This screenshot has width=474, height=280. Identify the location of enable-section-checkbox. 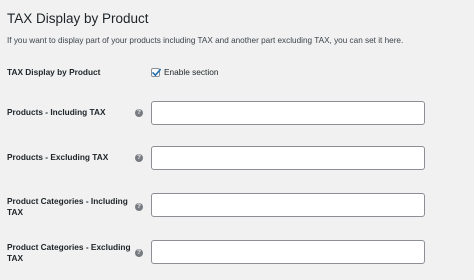
(156, 72).